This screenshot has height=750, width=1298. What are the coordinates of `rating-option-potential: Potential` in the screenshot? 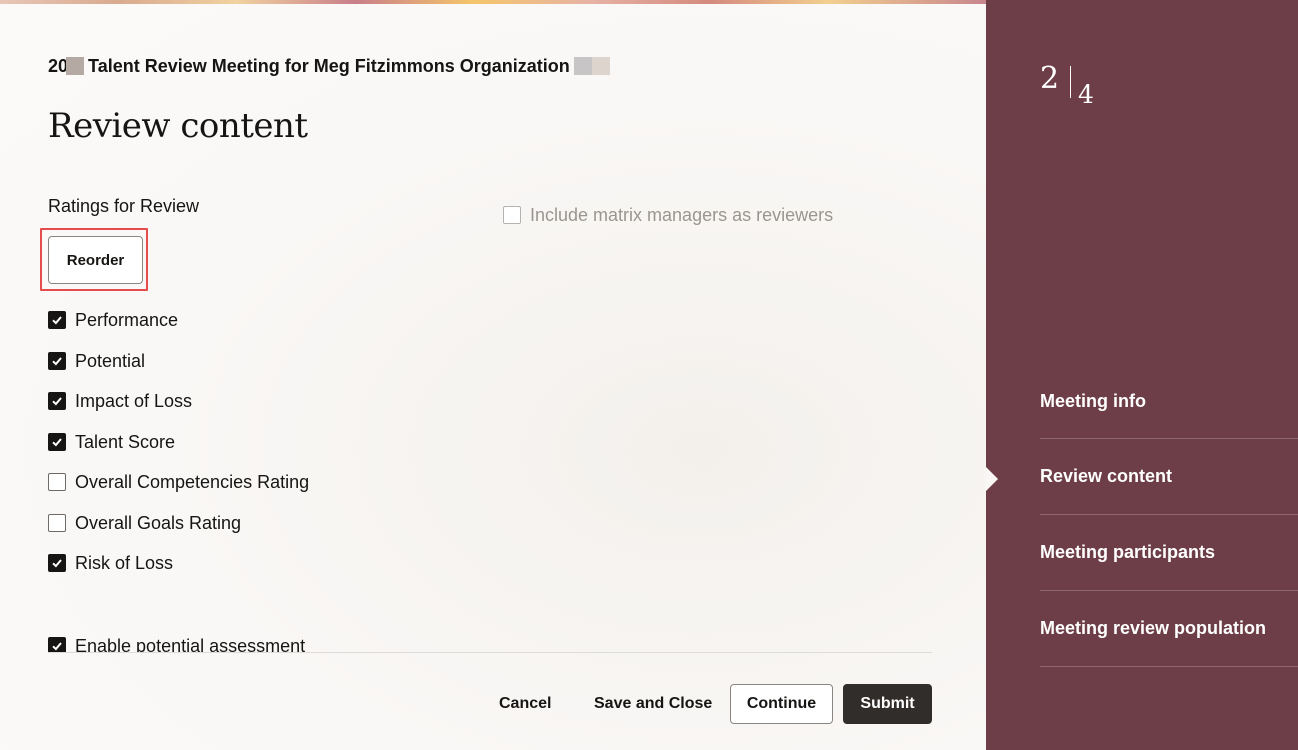 It's located at (96, 361).